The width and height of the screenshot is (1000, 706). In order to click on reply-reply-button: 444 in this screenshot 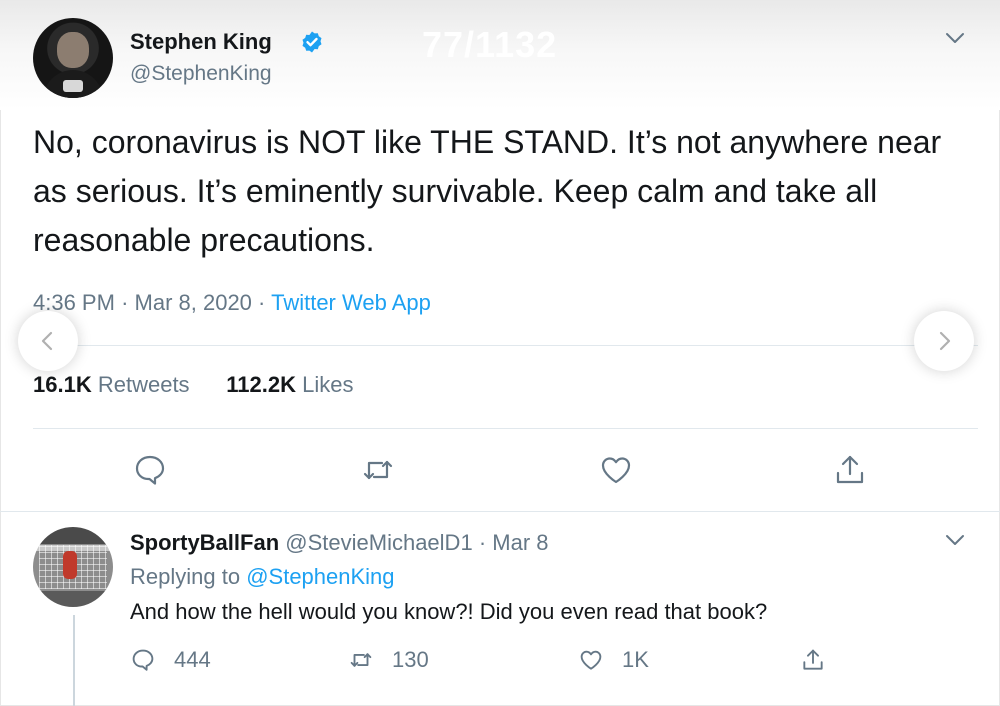, I will do `click(170, 660)`.